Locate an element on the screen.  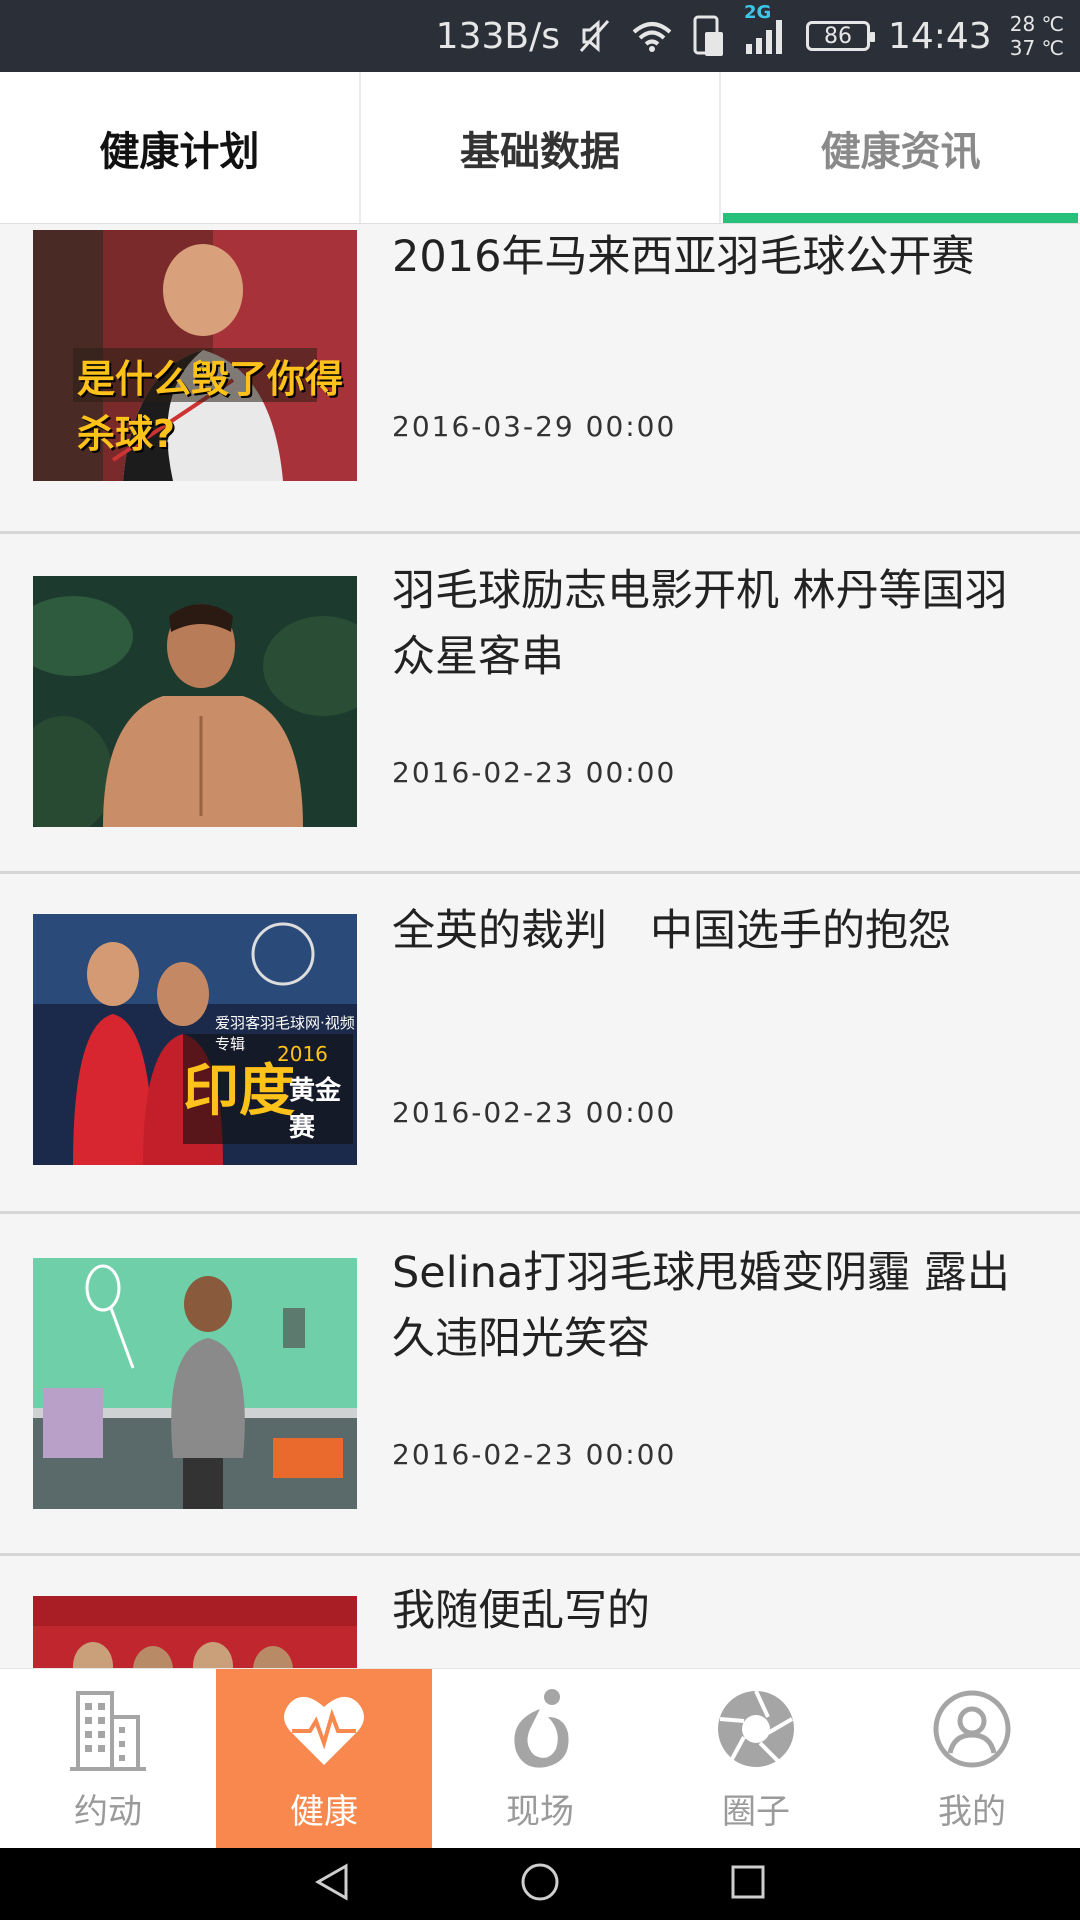
news-title: 2016年马来西亚羽毛球公开赛 is located at coordinates (683, 257).